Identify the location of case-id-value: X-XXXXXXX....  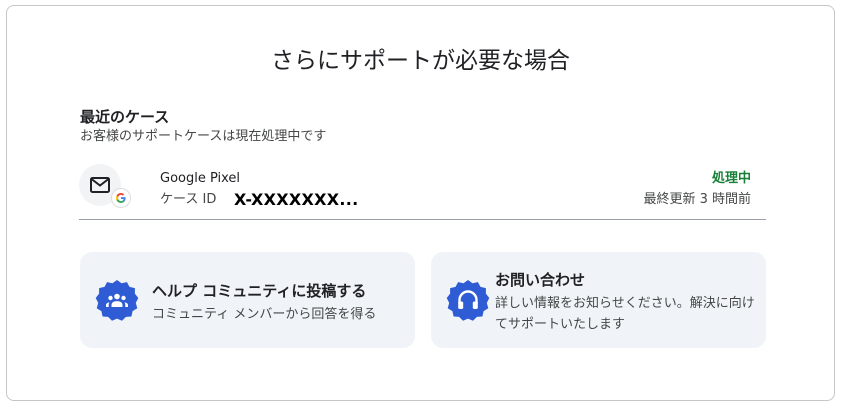
(296, 199).